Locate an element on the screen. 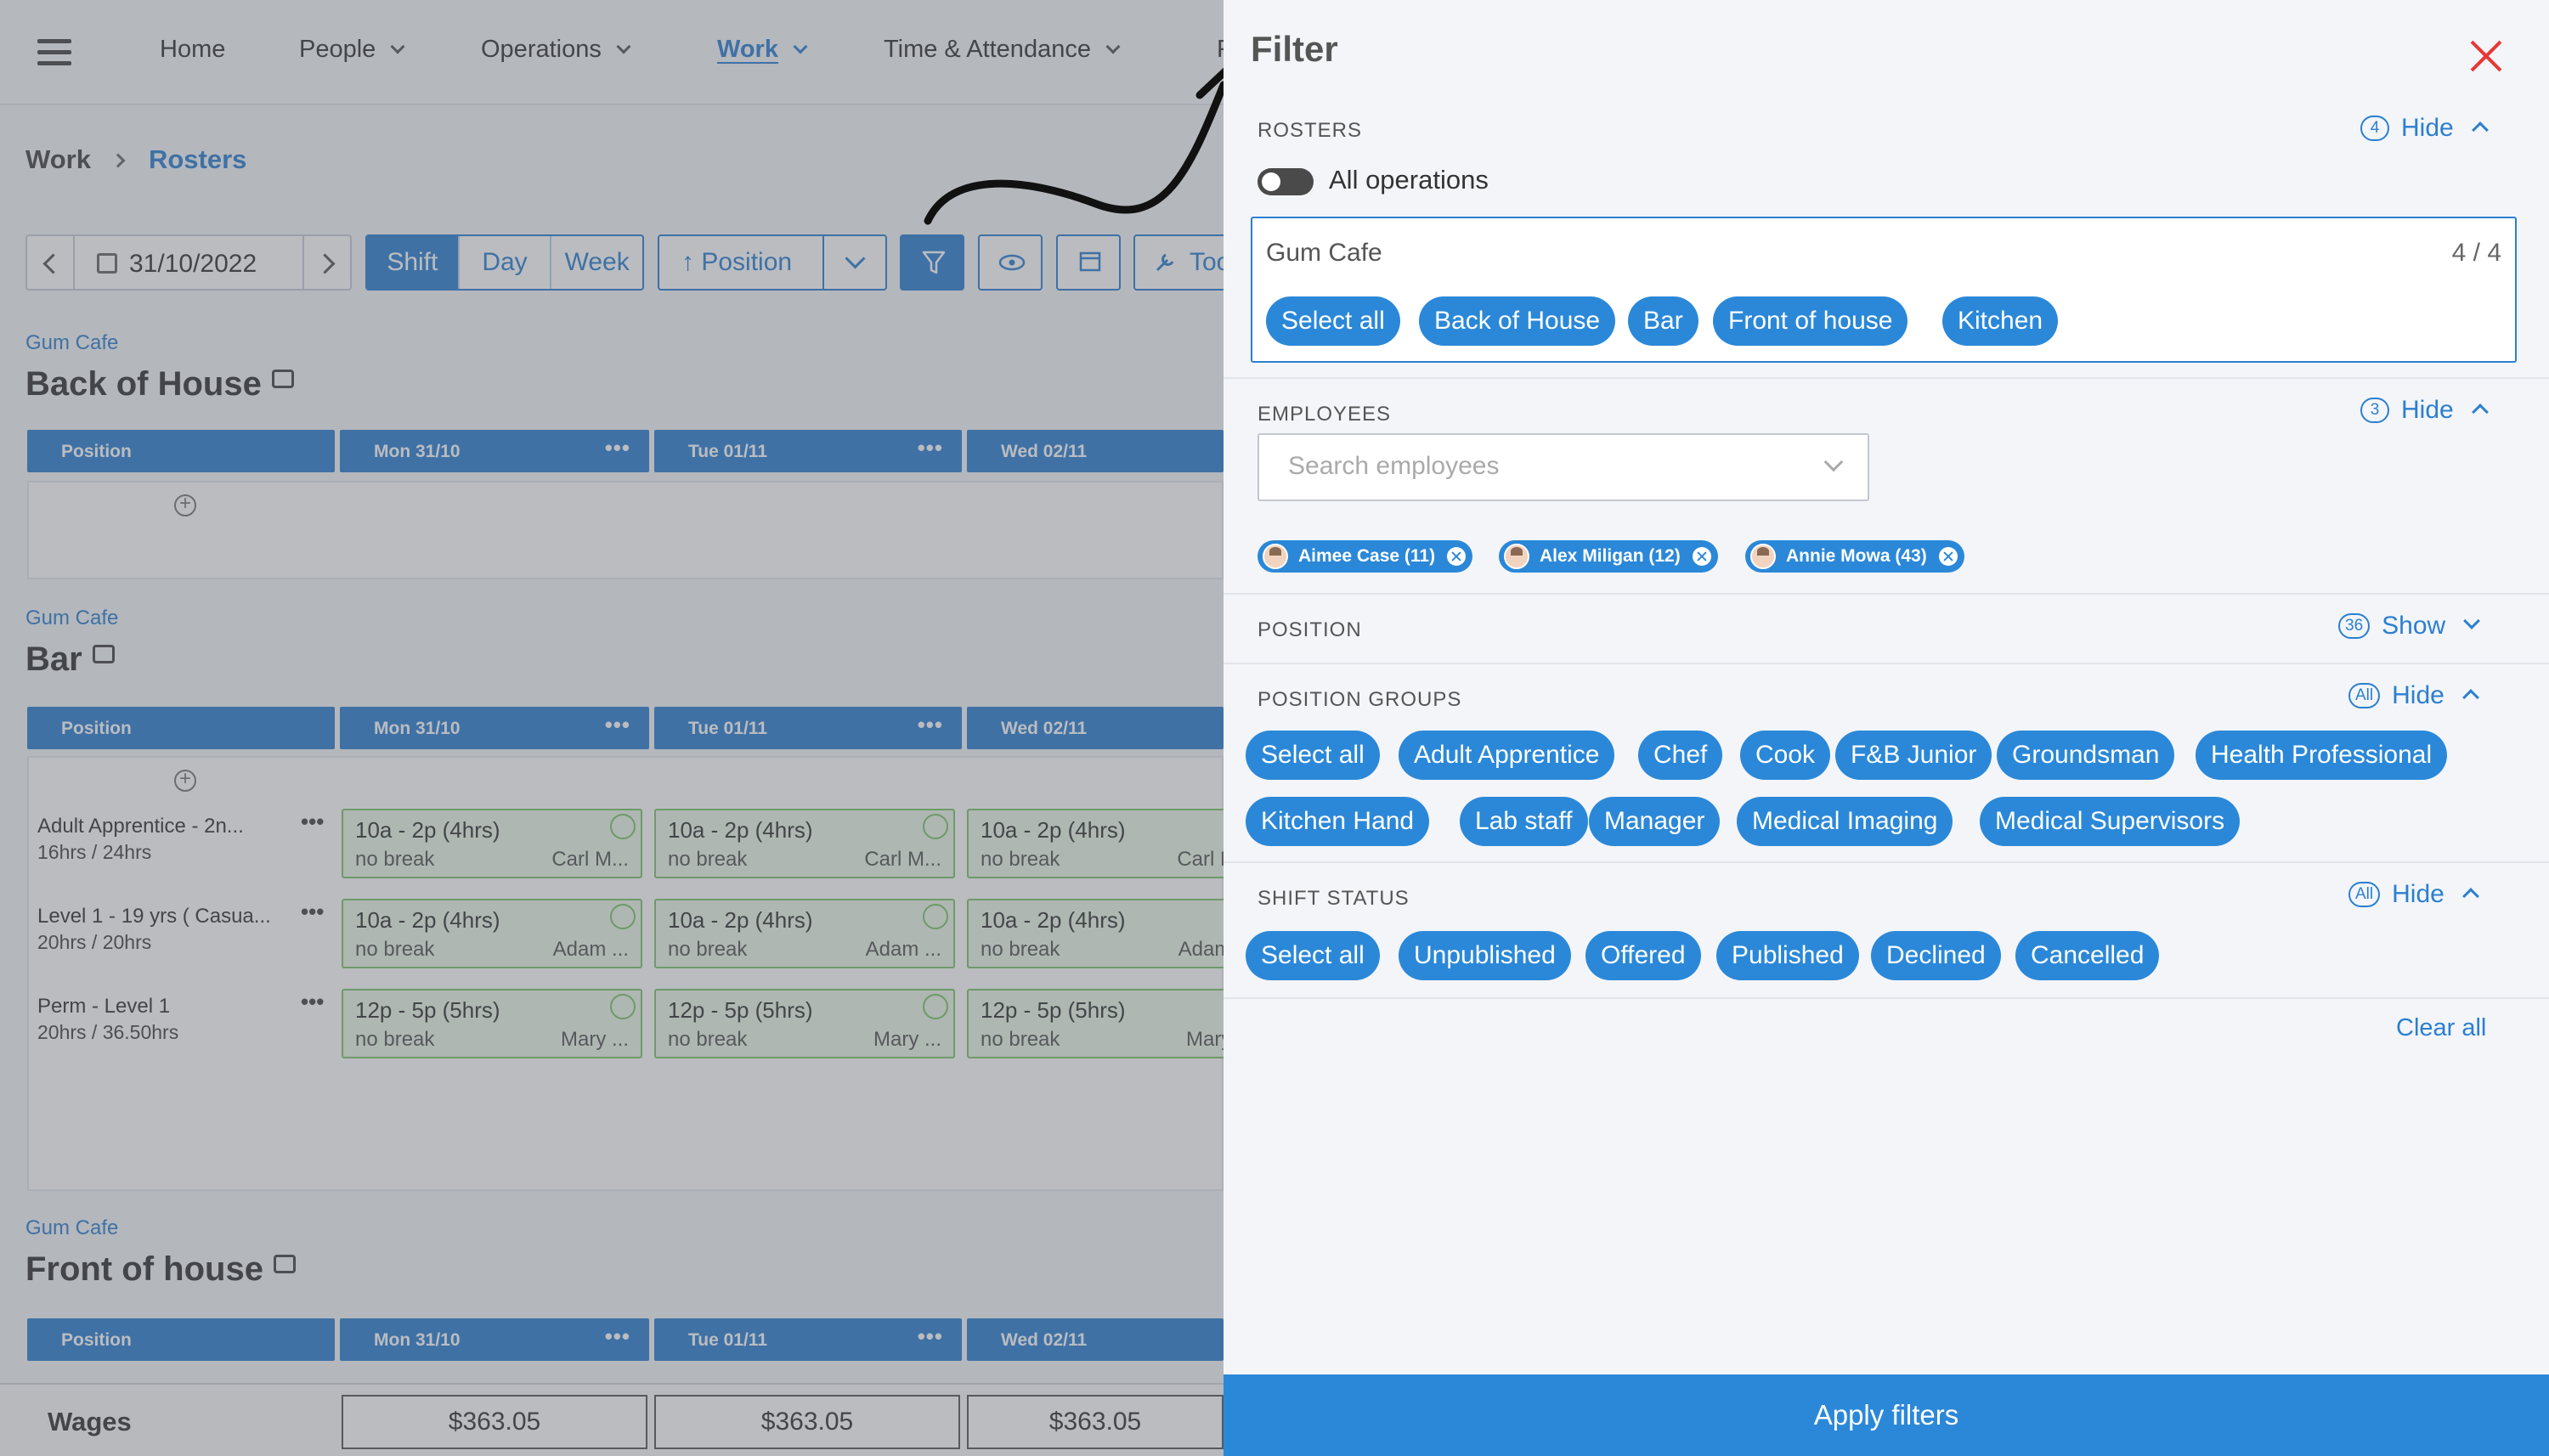  position-groups-count: All is located at coordinates (2365, 696).